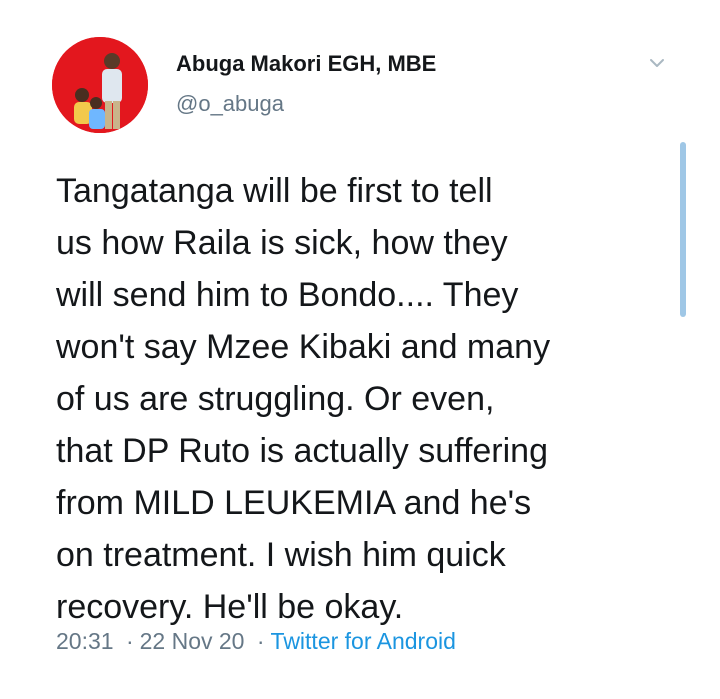  Describe the element at coordinates (306, 104) in the screenshot. I see `author-handle: @o_abuga` at that location.